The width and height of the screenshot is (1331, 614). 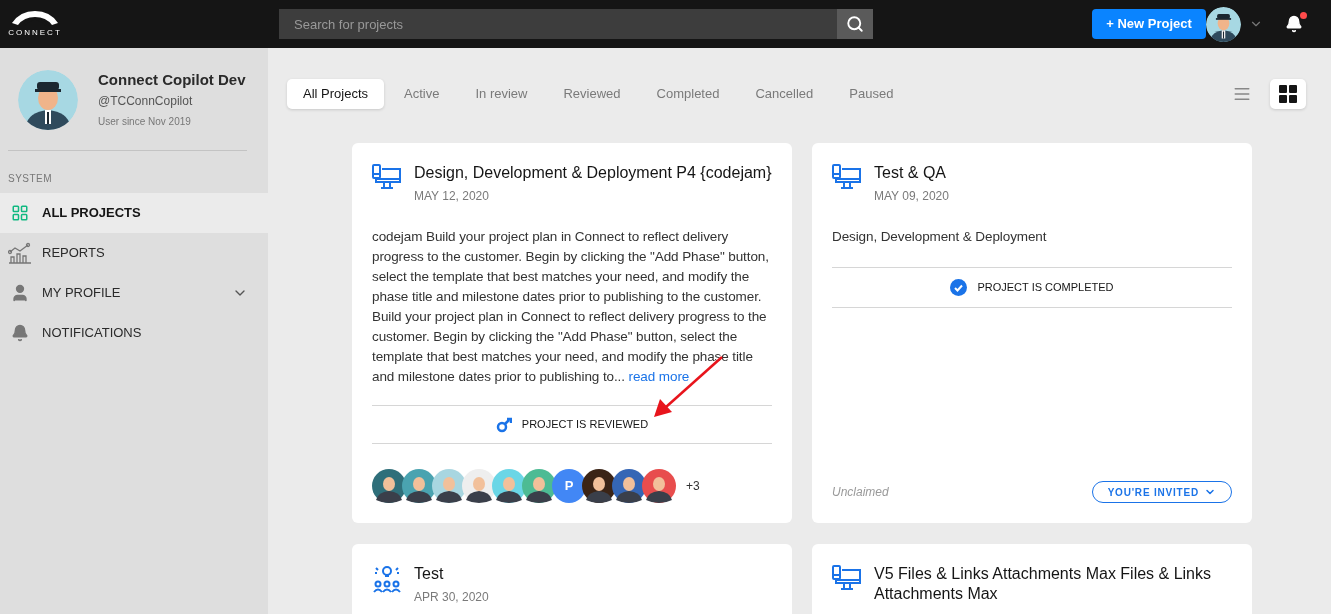 What do you see at coordinates (82, 293) in the screenshot?
I see `sidebar-item-label: MY PROFILE` at bounding box center [82, 293].